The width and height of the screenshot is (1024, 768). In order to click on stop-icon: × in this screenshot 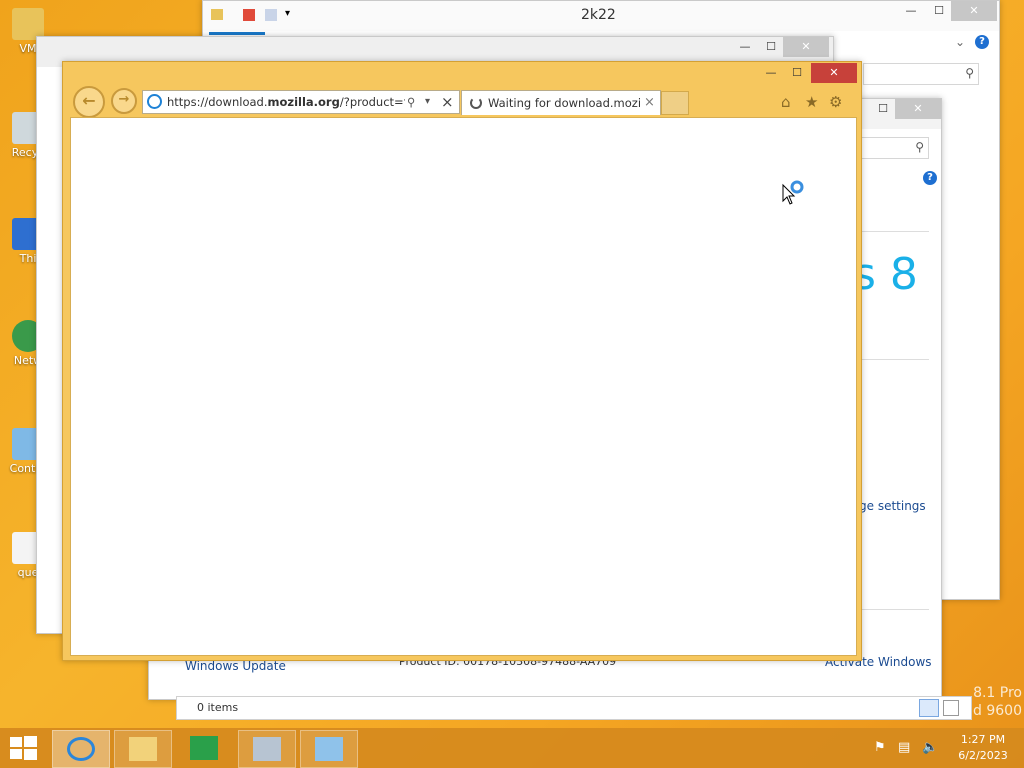, I will do `click(447, 102)`.